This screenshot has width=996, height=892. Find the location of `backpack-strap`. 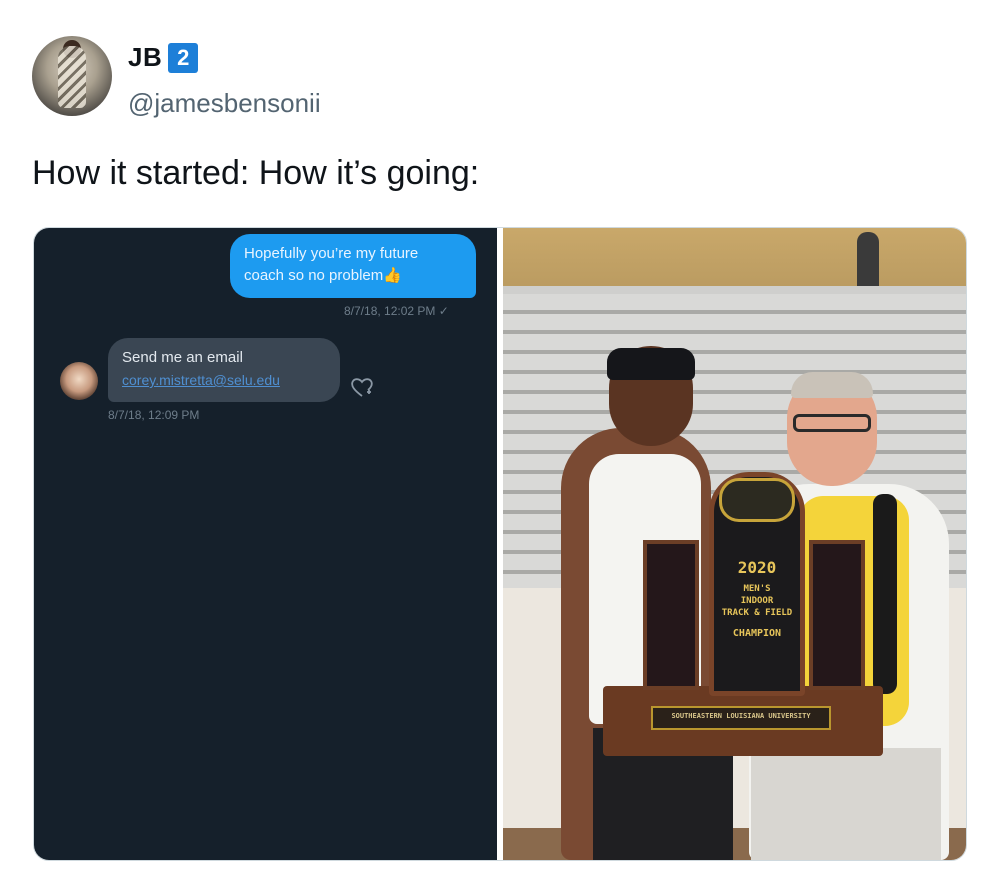

backpack-strap is located at coordinates (885, 594).